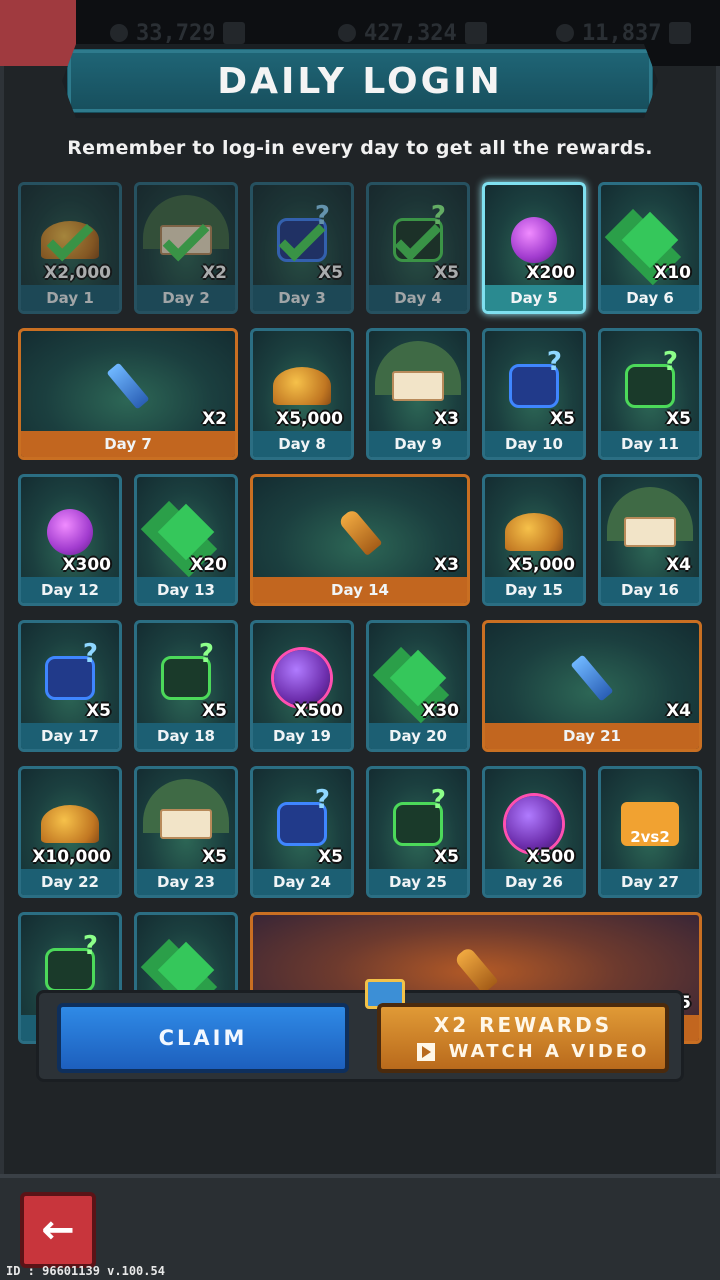 This screenshot has width=720, height=1280. I want to click on reward-quantity: X3, so click(446, 419).